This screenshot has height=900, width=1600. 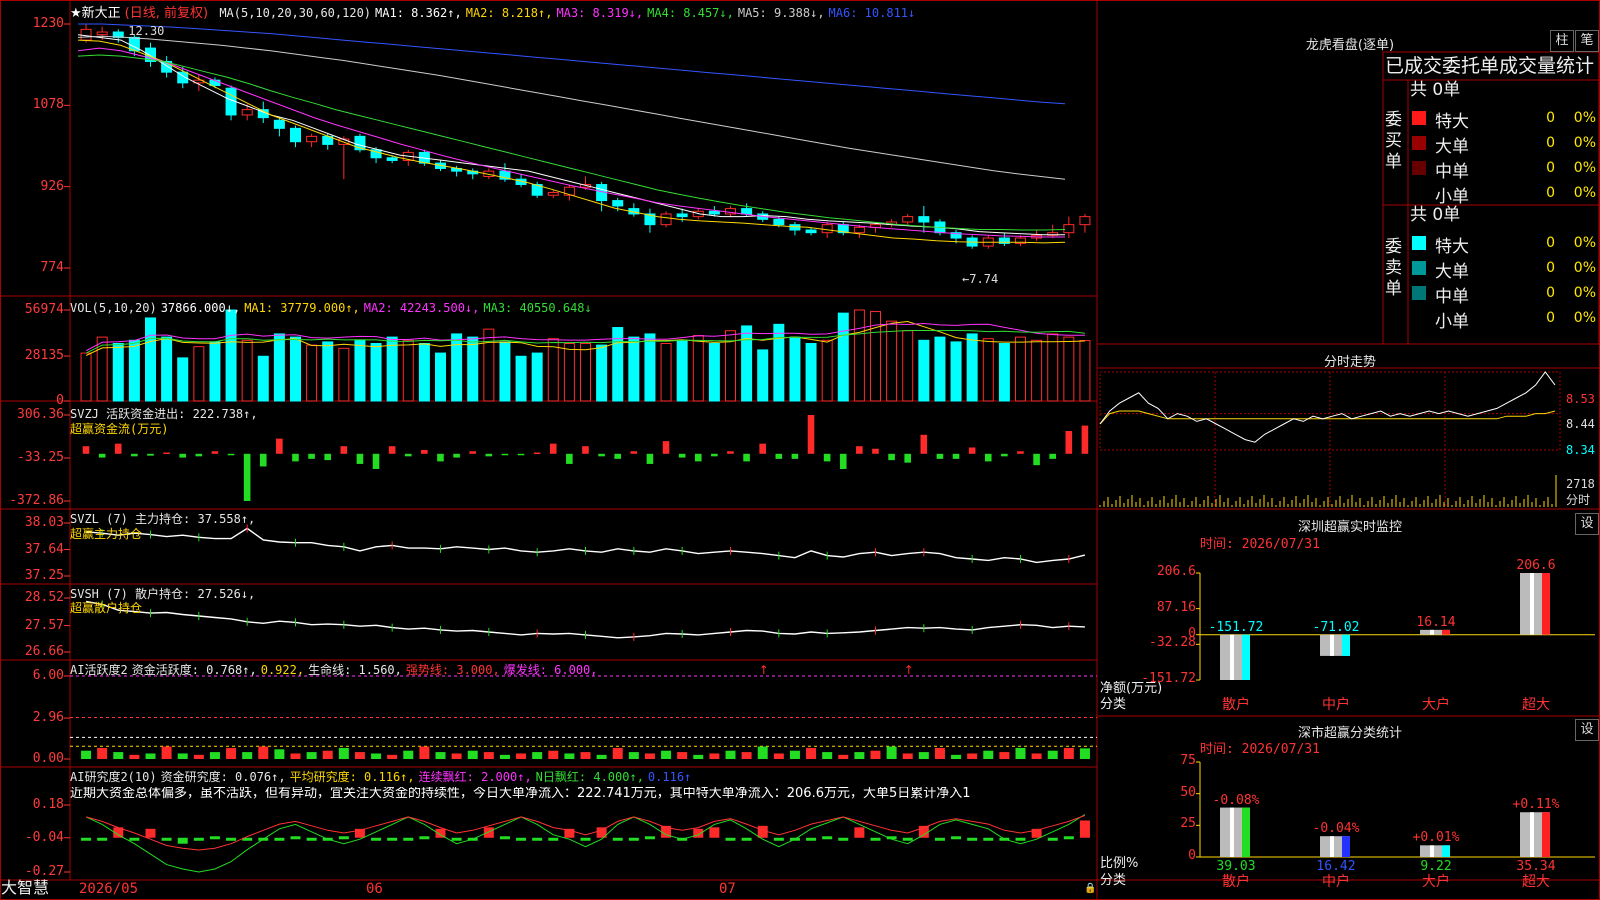 I want to click on ma-header-item-0: MA(5,10,20,30,60,120), so click(x=295, y=13).